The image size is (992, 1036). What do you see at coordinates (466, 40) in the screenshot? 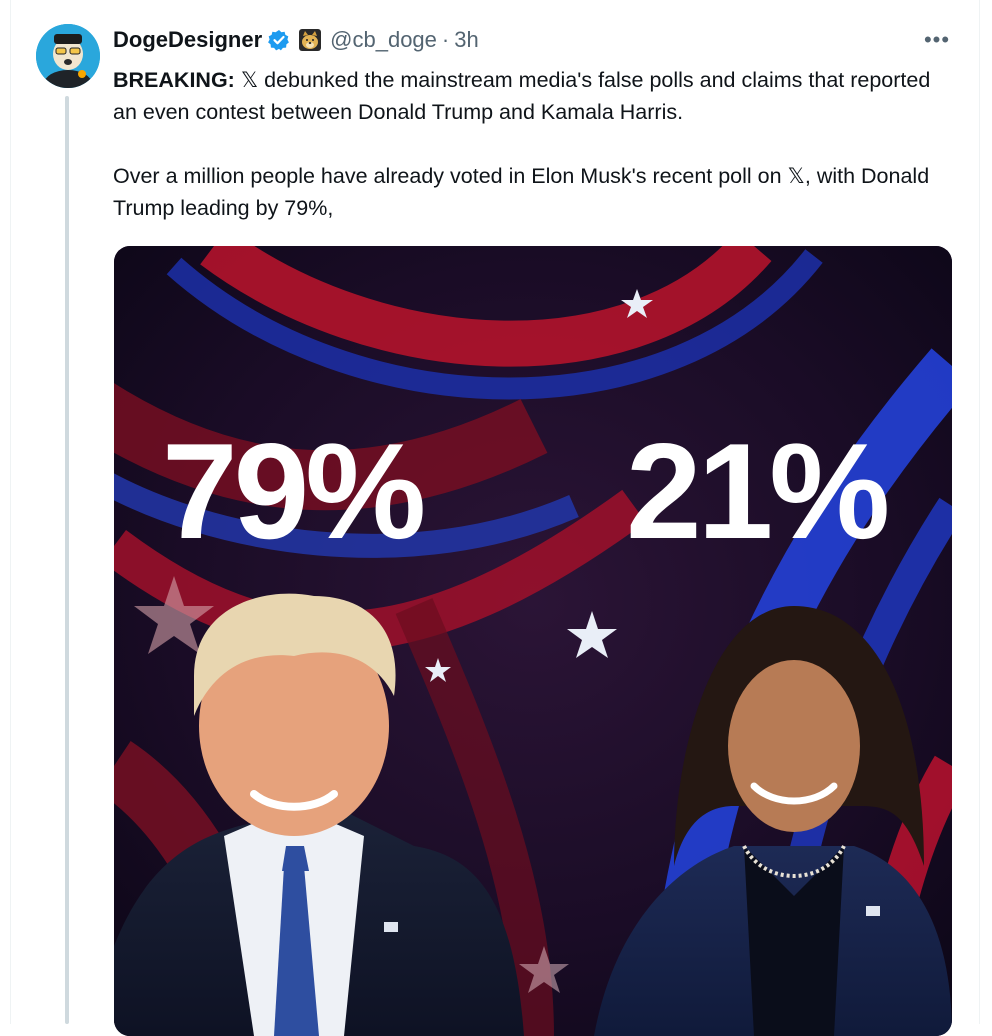
I see `tweet-timestamp: 3h` at bounding box center [466, 40].